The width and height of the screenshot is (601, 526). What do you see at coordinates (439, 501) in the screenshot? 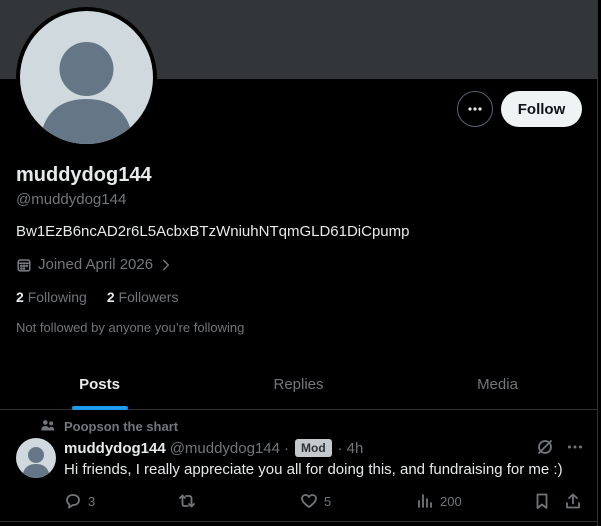
I see `views-button: 200` at bounding box center [439, 501].